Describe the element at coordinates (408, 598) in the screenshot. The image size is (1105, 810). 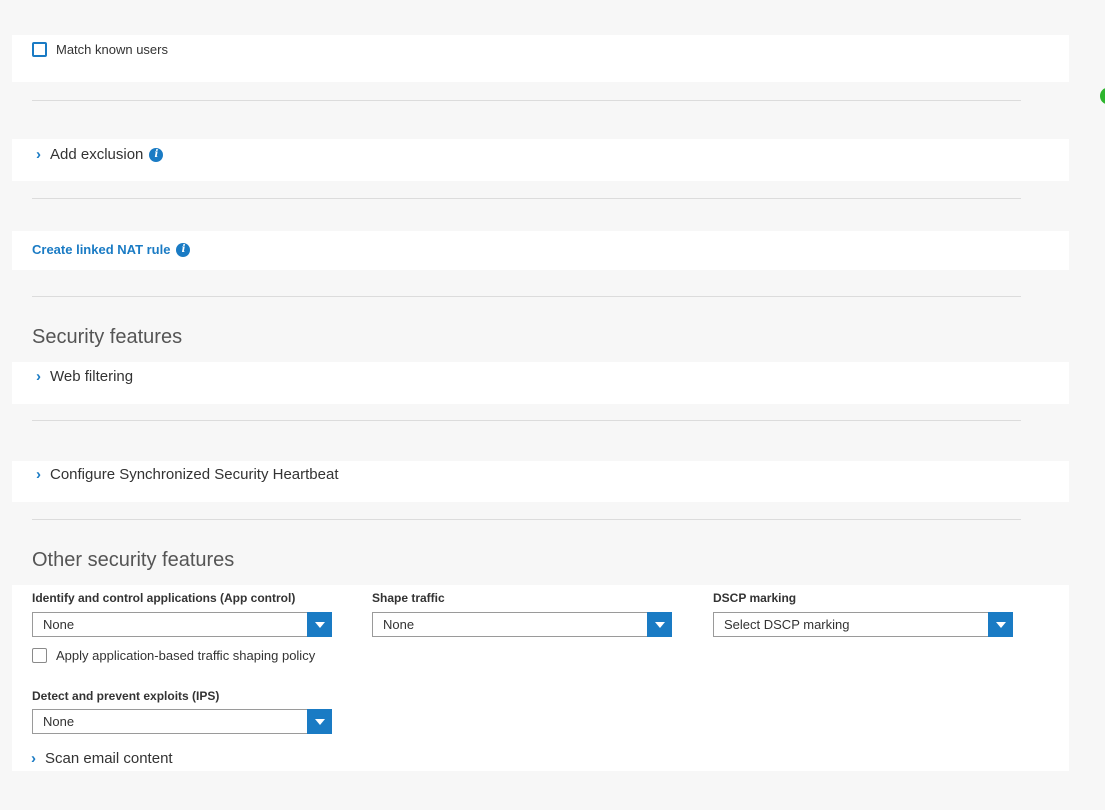
I see `shape-traffic-label: Shape traffic` at that location.